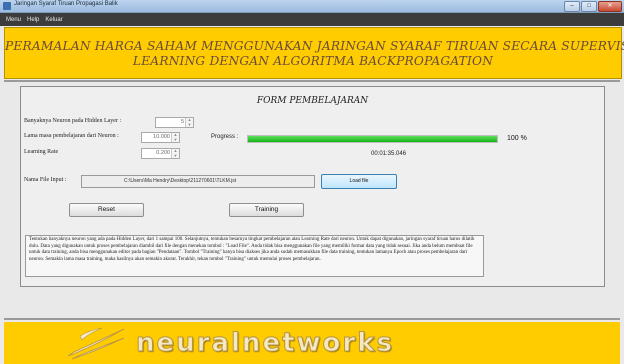 This screenshot has height=364, width=624. I want to click on neuron-count-stepper: 5 ▲ ▼, so click(174, 122).